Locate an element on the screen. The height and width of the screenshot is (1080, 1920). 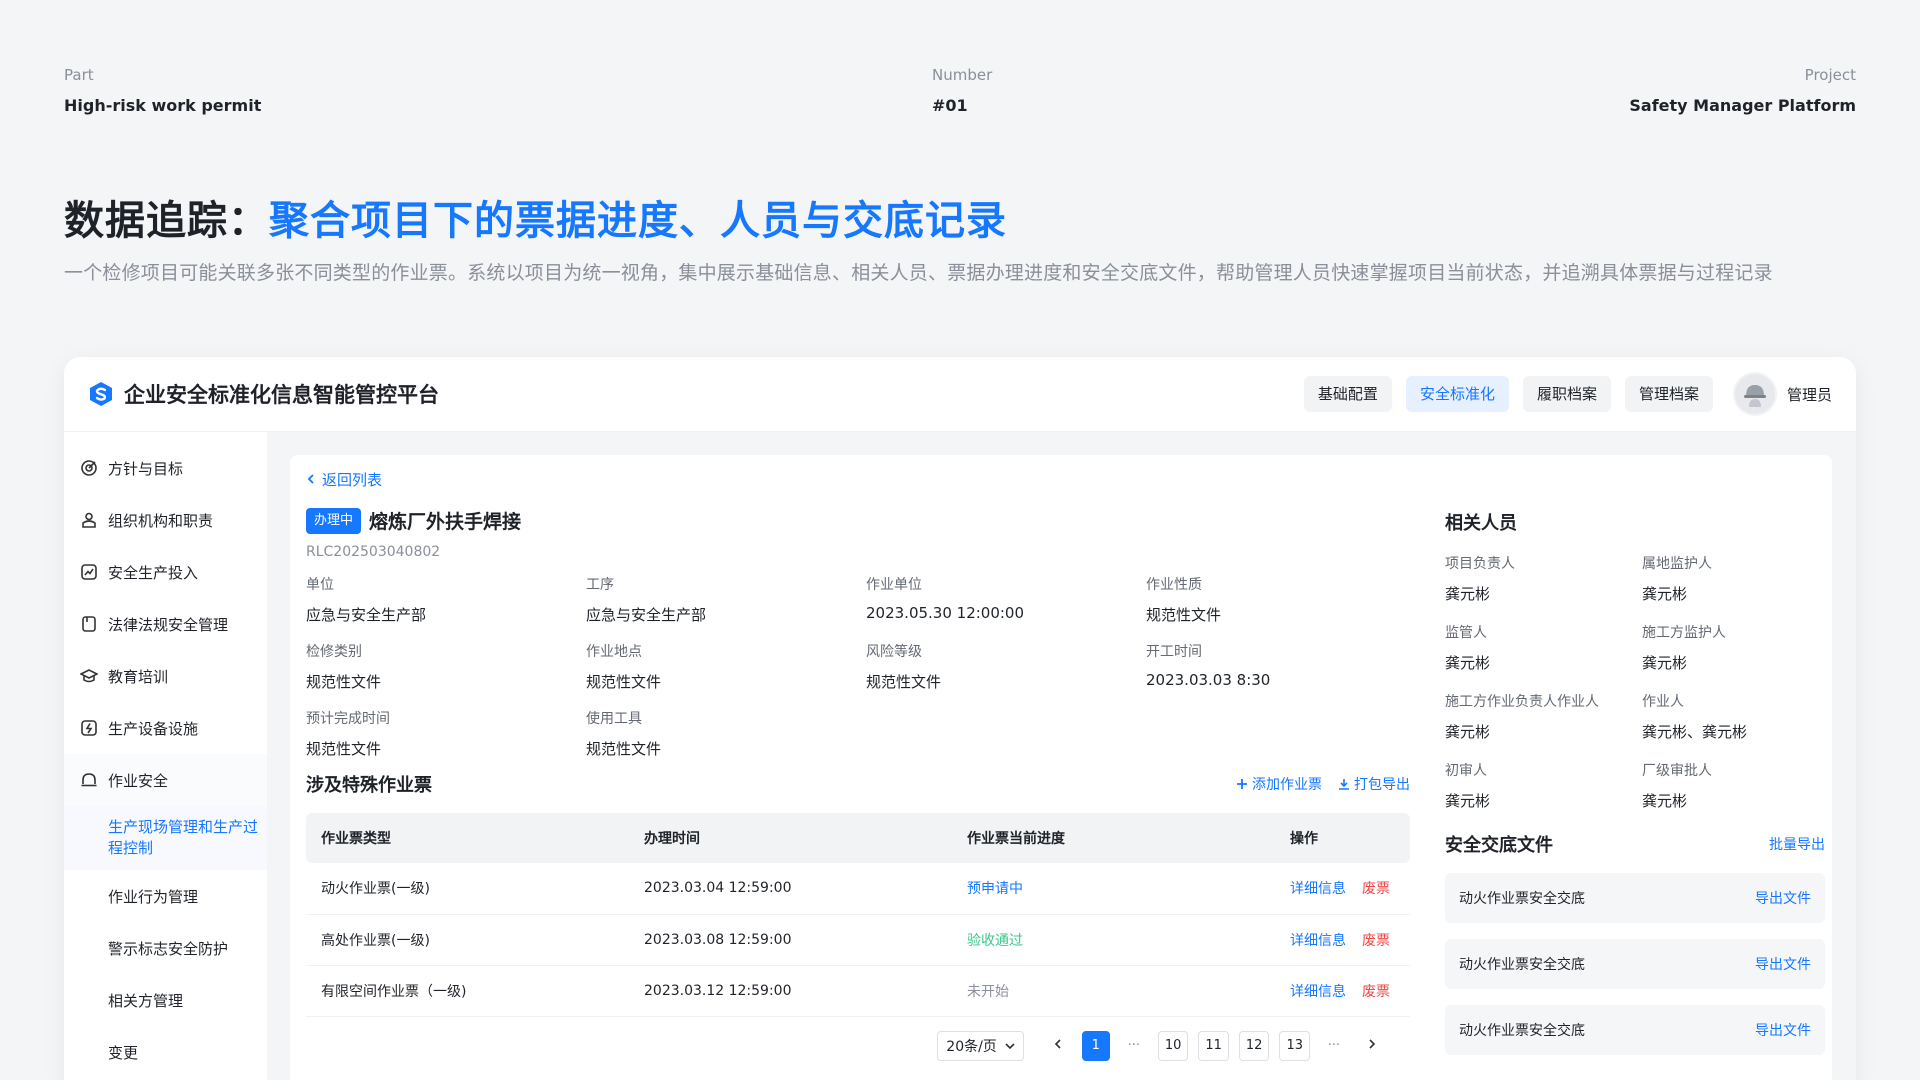
ticket-status: 验收通过 is located at coordinates (1113, 940).